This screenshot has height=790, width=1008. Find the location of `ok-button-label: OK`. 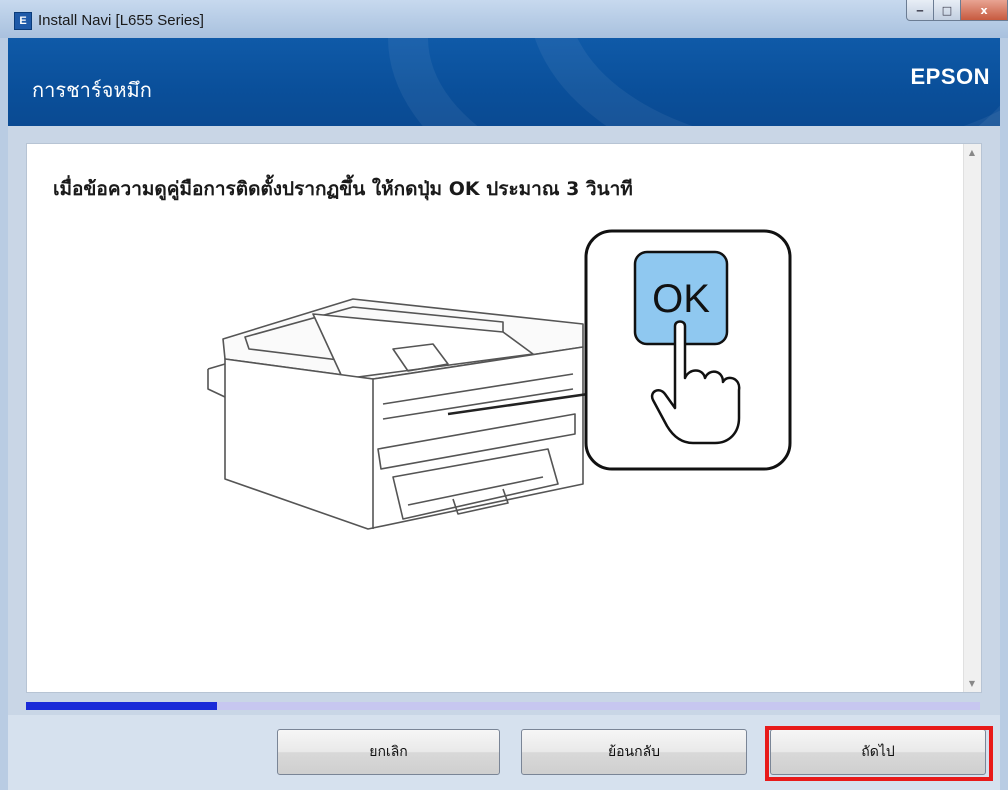

ok-button-label: OK is located at coordinates (681, 299).